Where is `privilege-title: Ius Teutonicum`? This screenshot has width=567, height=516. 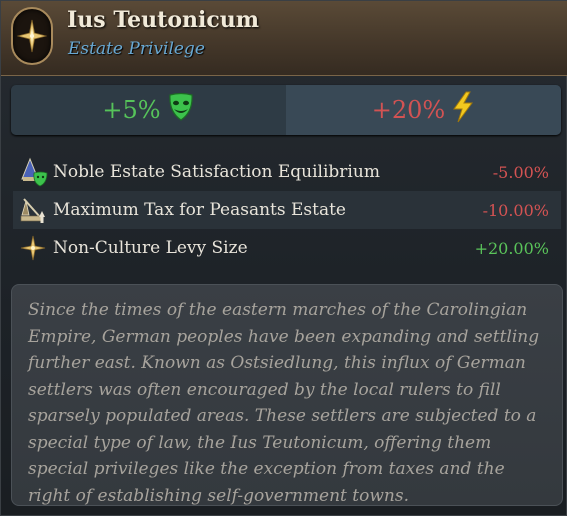
privilege-title: Ius Teutonicum is located at coordinates (163, 20).